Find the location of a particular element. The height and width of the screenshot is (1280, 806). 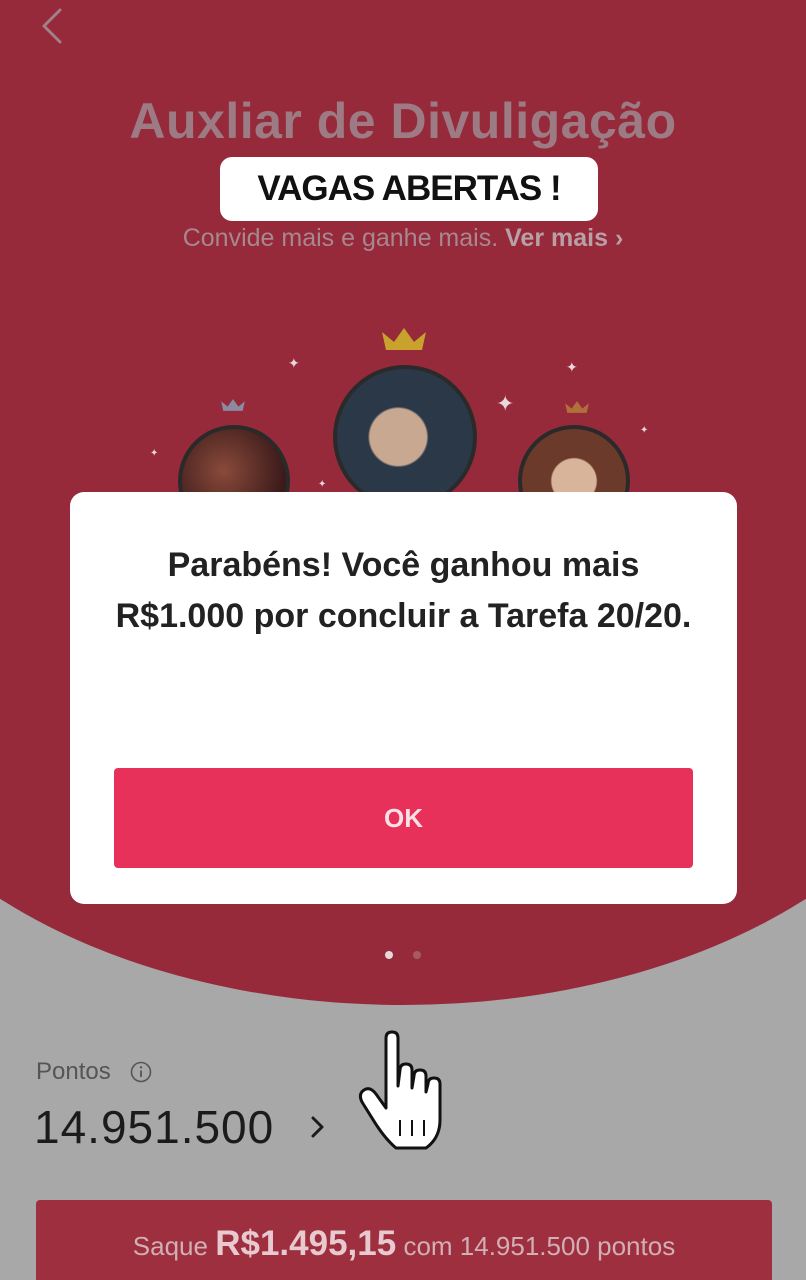

carousel-dot-active is located at coordinates (389, 955).